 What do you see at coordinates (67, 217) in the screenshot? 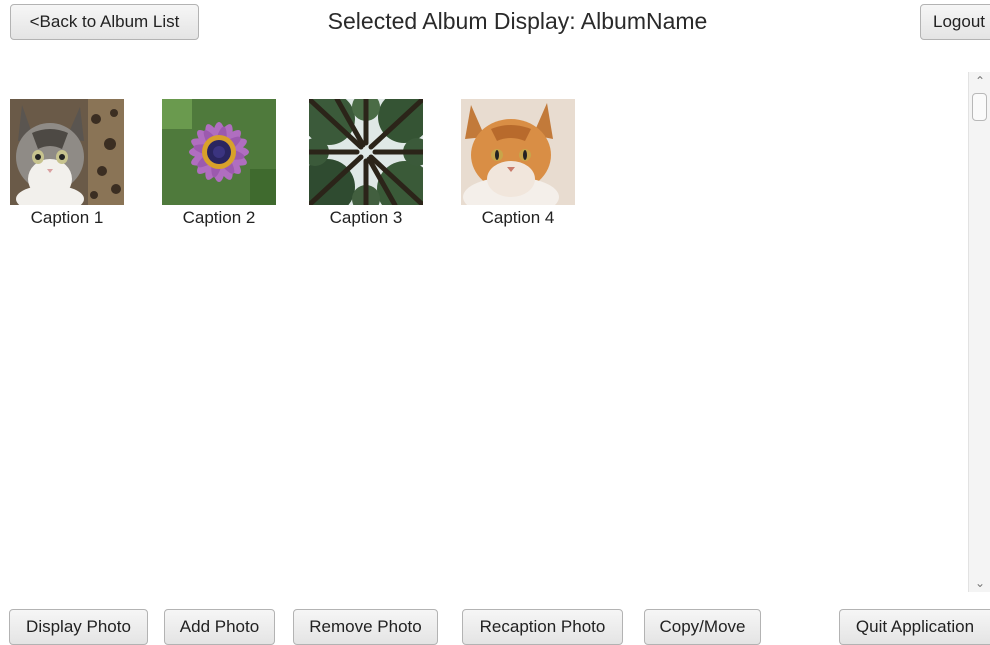
I see `photo-caption: Caption 1` at bounding box center [67, 217].